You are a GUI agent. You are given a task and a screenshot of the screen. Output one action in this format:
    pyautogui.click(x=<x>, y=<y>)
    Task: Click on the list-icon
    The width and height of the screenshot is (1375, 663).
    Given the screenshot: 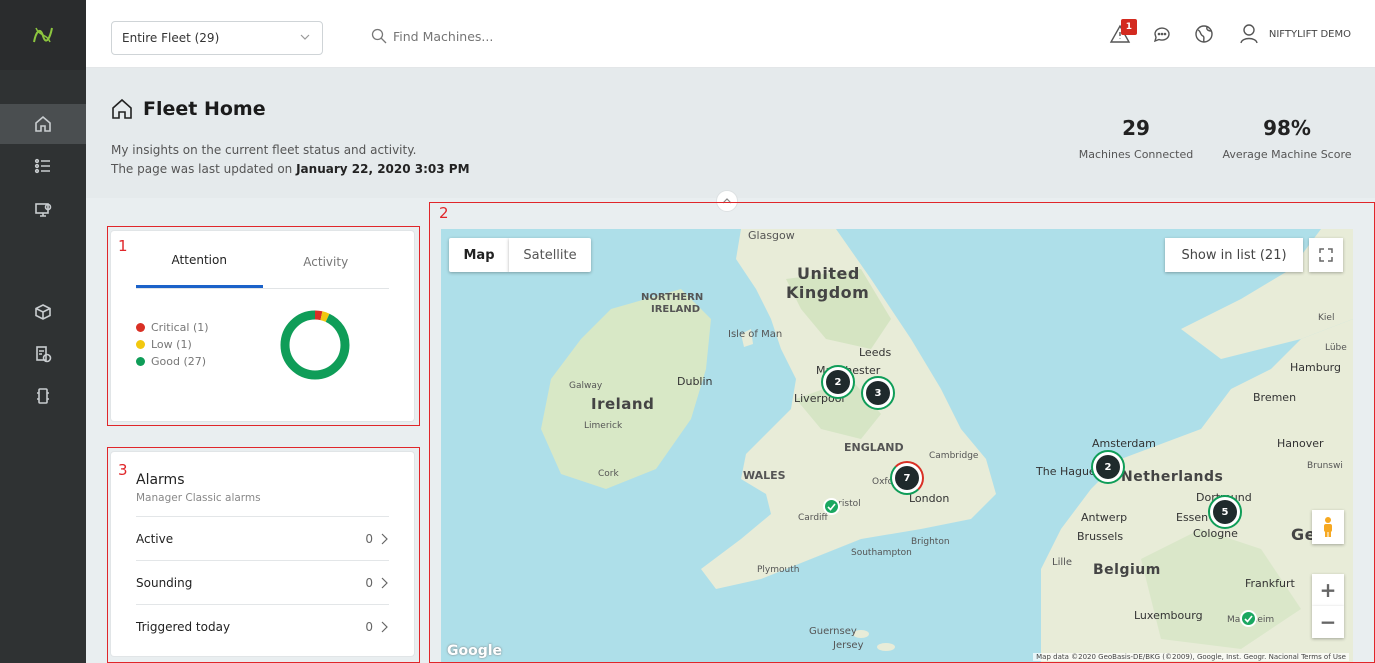 What is the action you would take?
    pyautogui.click(x=42, y=166)
    